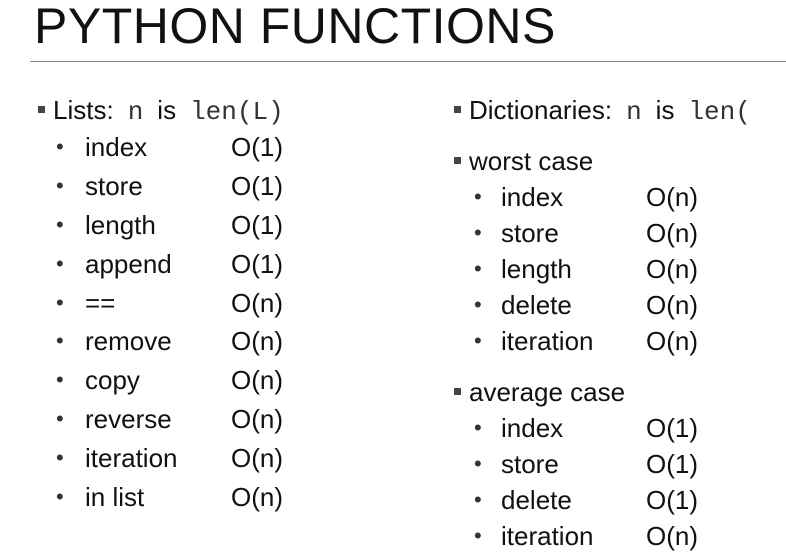 The image size is (786, 555). What do you see at coordinates (665, 110) in the screenshot?
I see `dictionaries-heading-is: is` at bounding box center [665, 110].